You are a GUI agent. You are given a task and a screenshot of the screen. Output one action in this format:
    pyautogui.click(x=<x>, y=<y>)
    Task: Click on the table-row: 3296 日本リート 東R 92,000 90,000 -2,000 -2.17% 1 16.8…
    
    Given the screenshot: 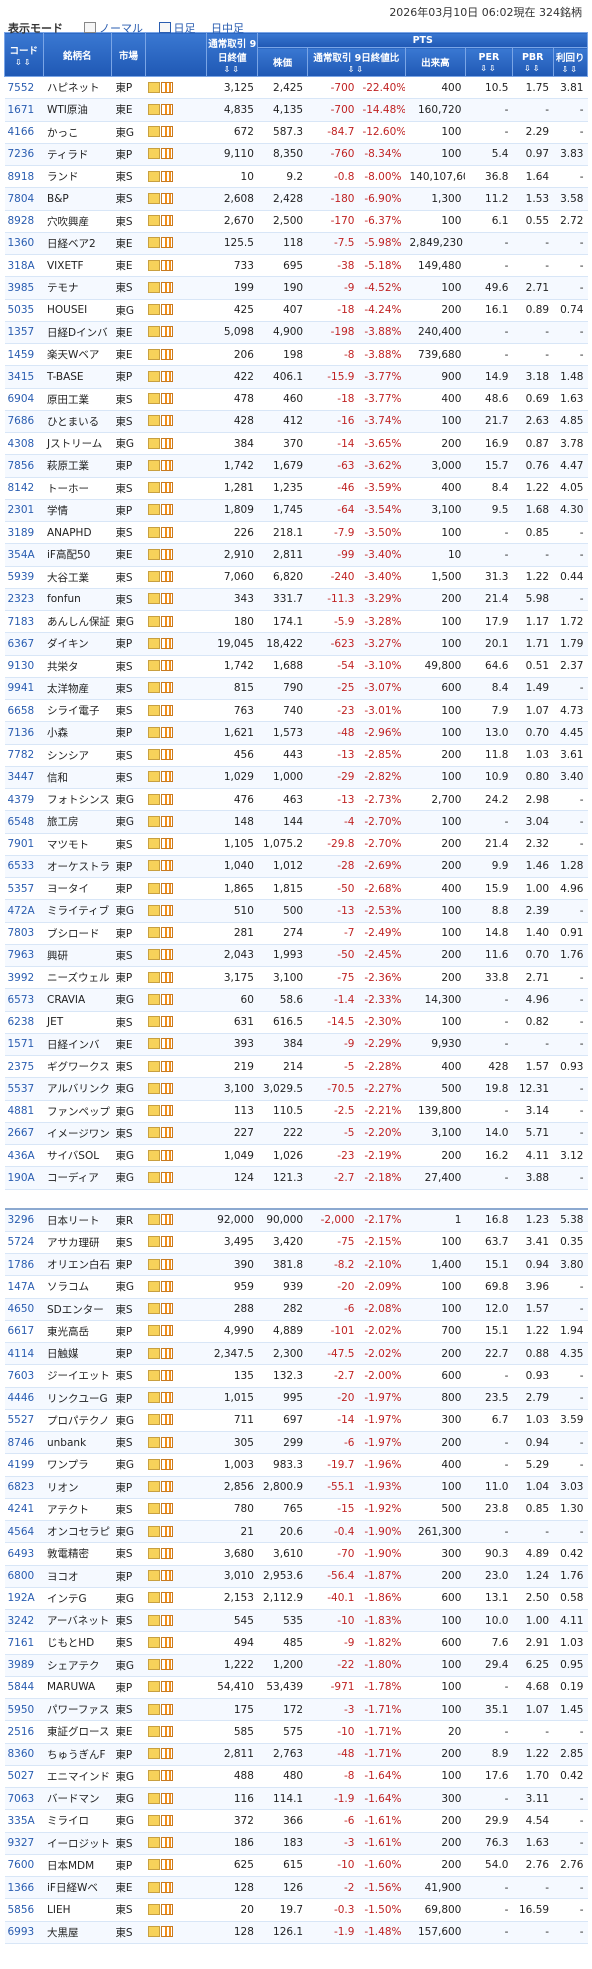 What is the action you would take?
    pyautogui.click(x=296, y=1220)
    